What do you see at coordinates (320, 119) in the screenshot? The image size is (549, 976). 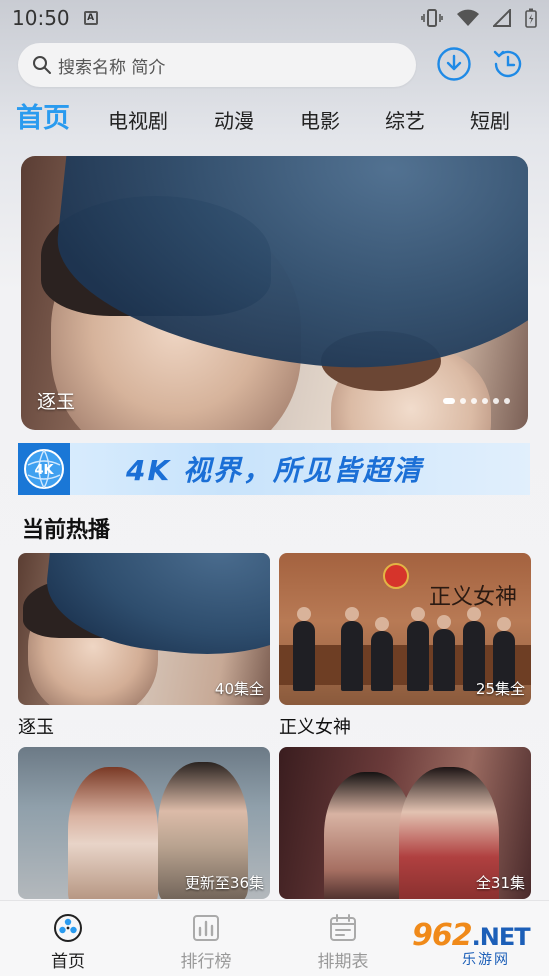 I see `tab-movie: 电影` at bounding box center [320, 119].